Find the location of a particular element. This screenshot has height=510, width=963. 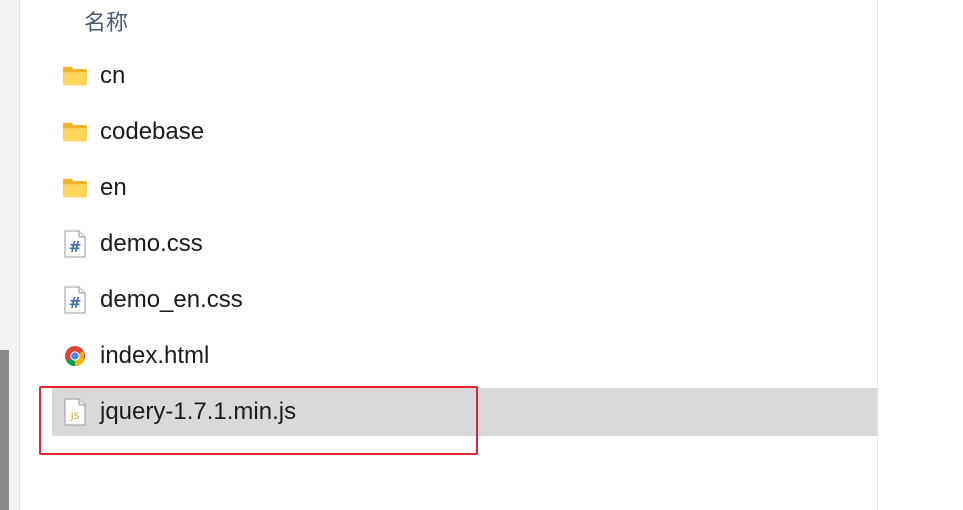

file-name: demo.css is located at coordinates (151, 243).